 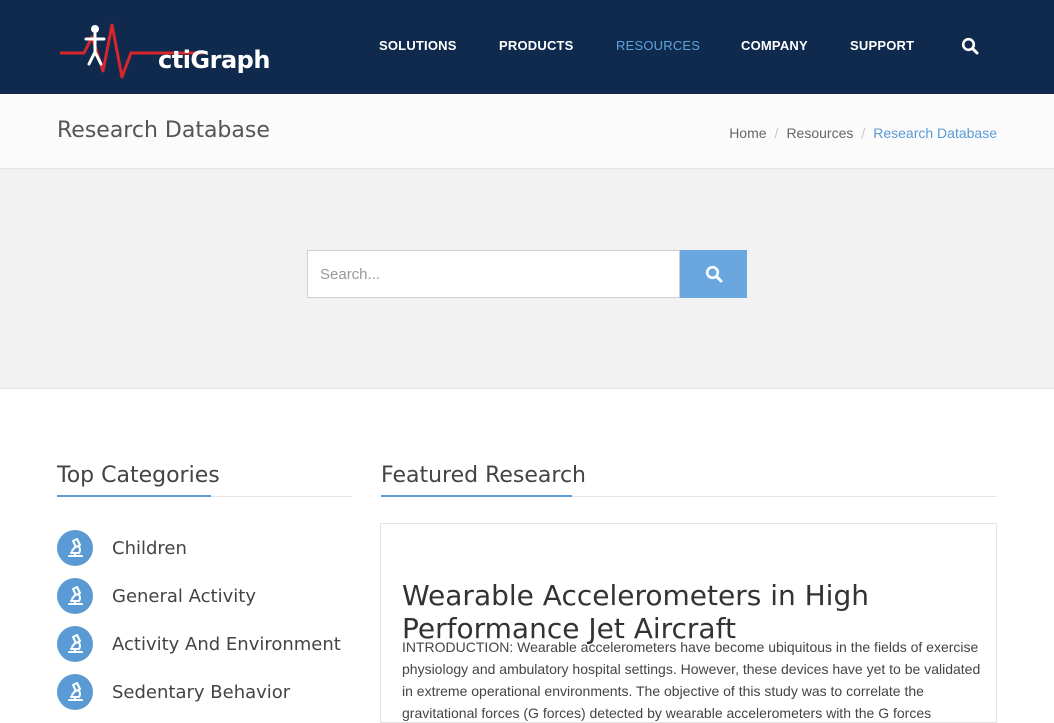 What do you see at coordinates (204, 554) in the screenshot?
I see `category-item: Children` at bounding box center [204, 554].